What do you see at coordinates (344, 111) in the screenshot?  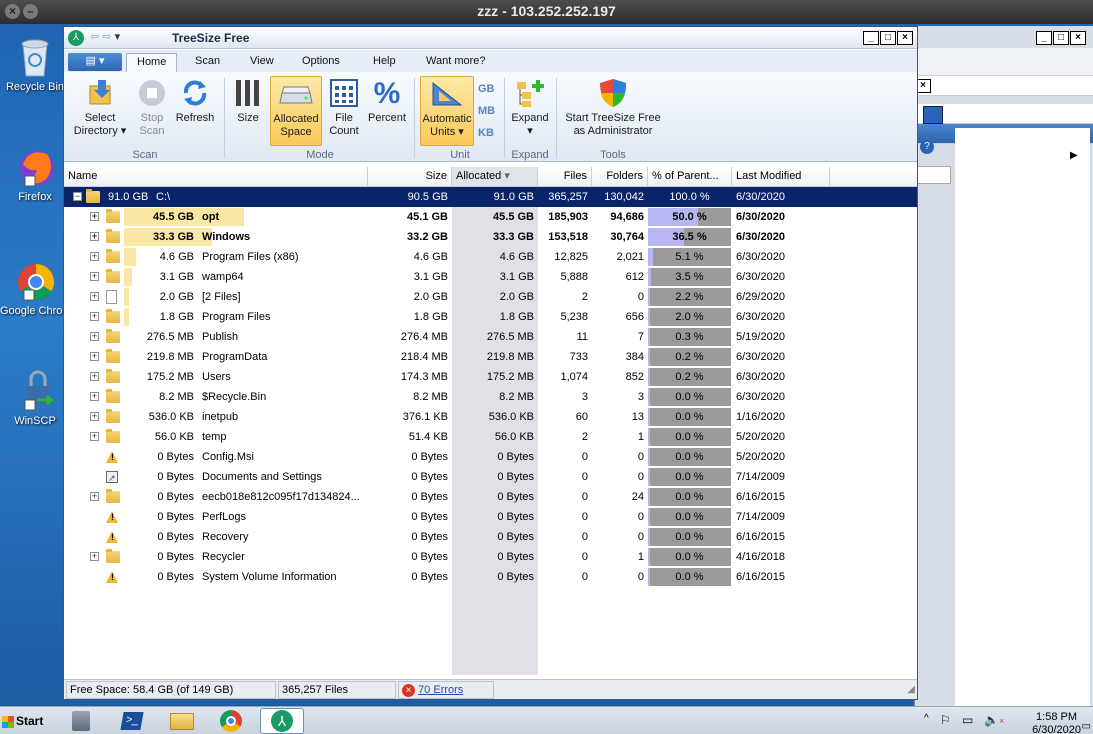 I see `file-count-button: File Count` at bounding box center [344, 111].